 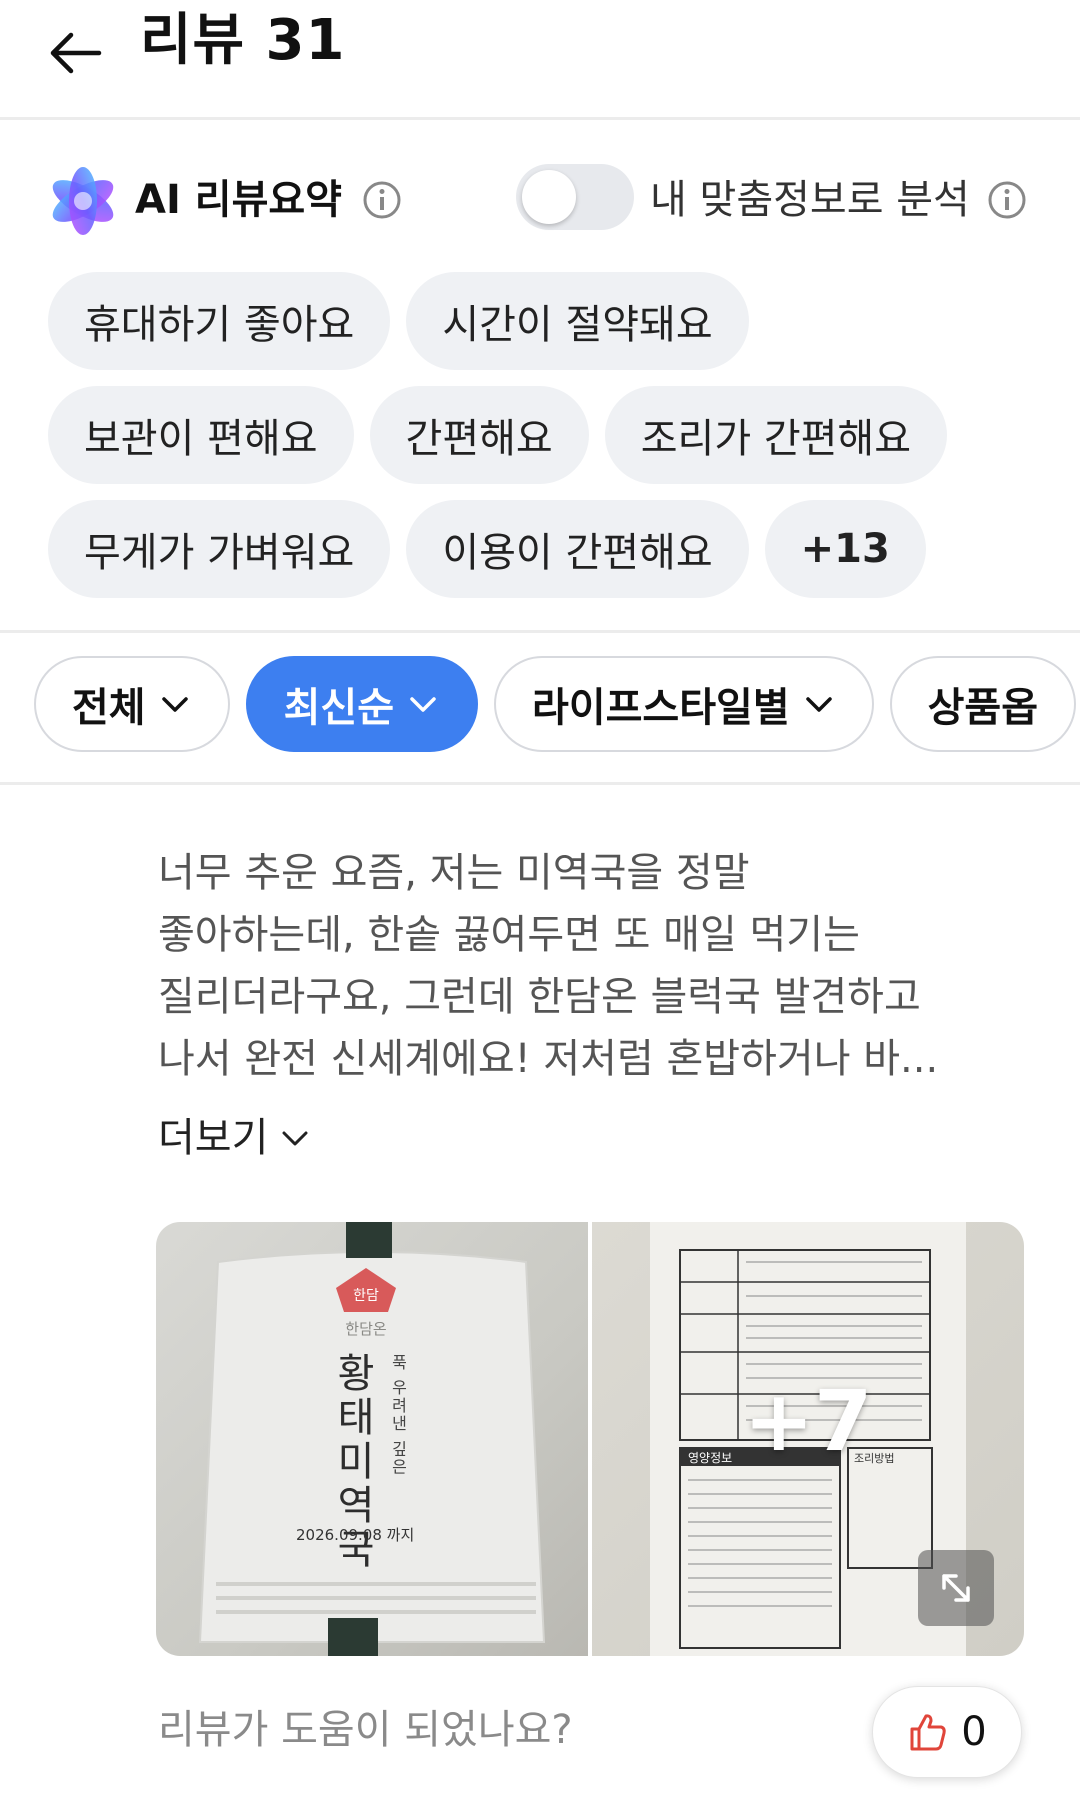 What do you see at coordinates (509, 935) in the screenshot?
I see `review-text-line: 좋아하는데, 한솥 끓여두면 또 매일 먹기는` at bounding box center [509, 935].